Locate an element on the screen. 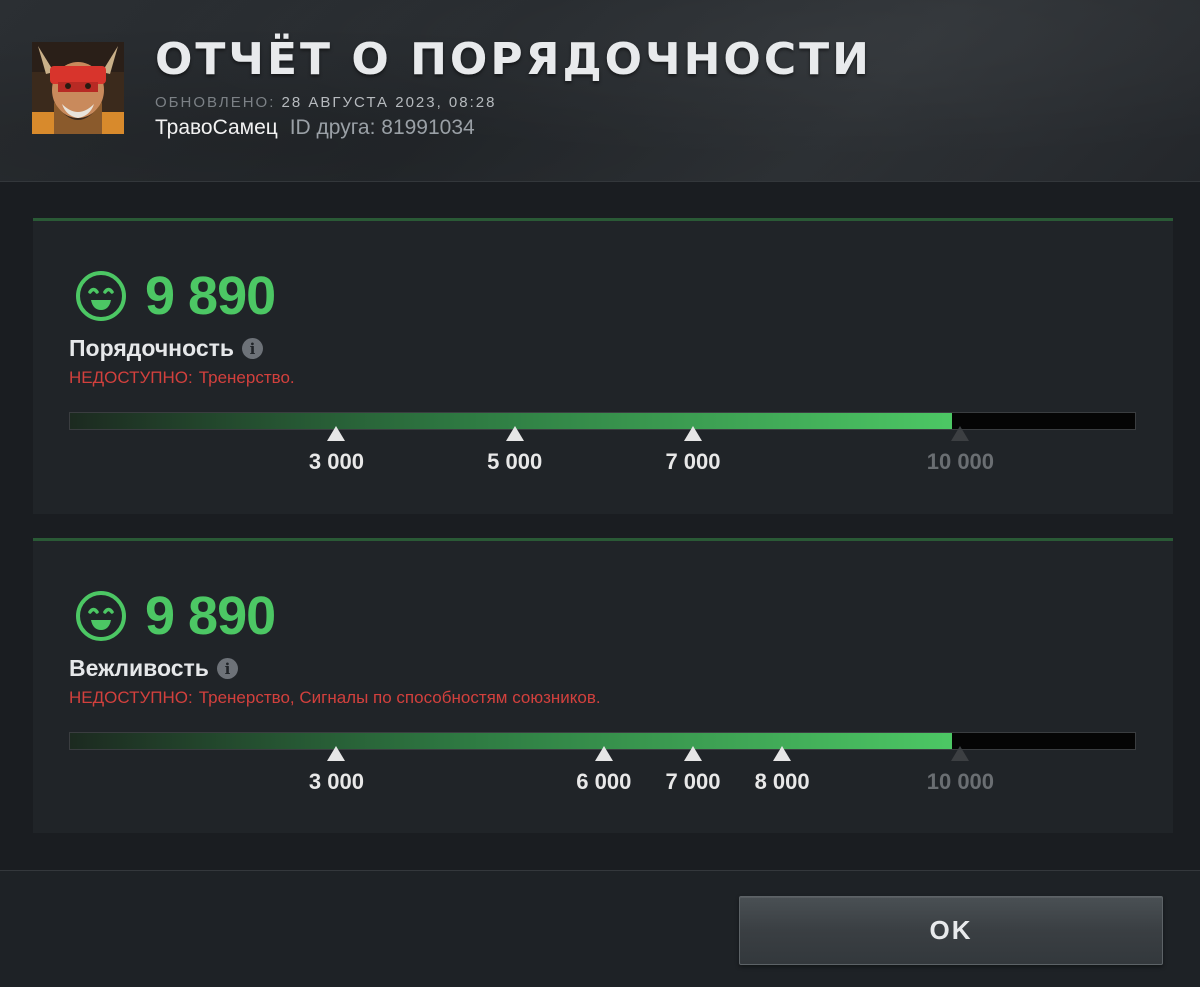 The width and height of the screenshot is (1200, 987). behavior-score: 9 890 is located at coordinates (210, 616).